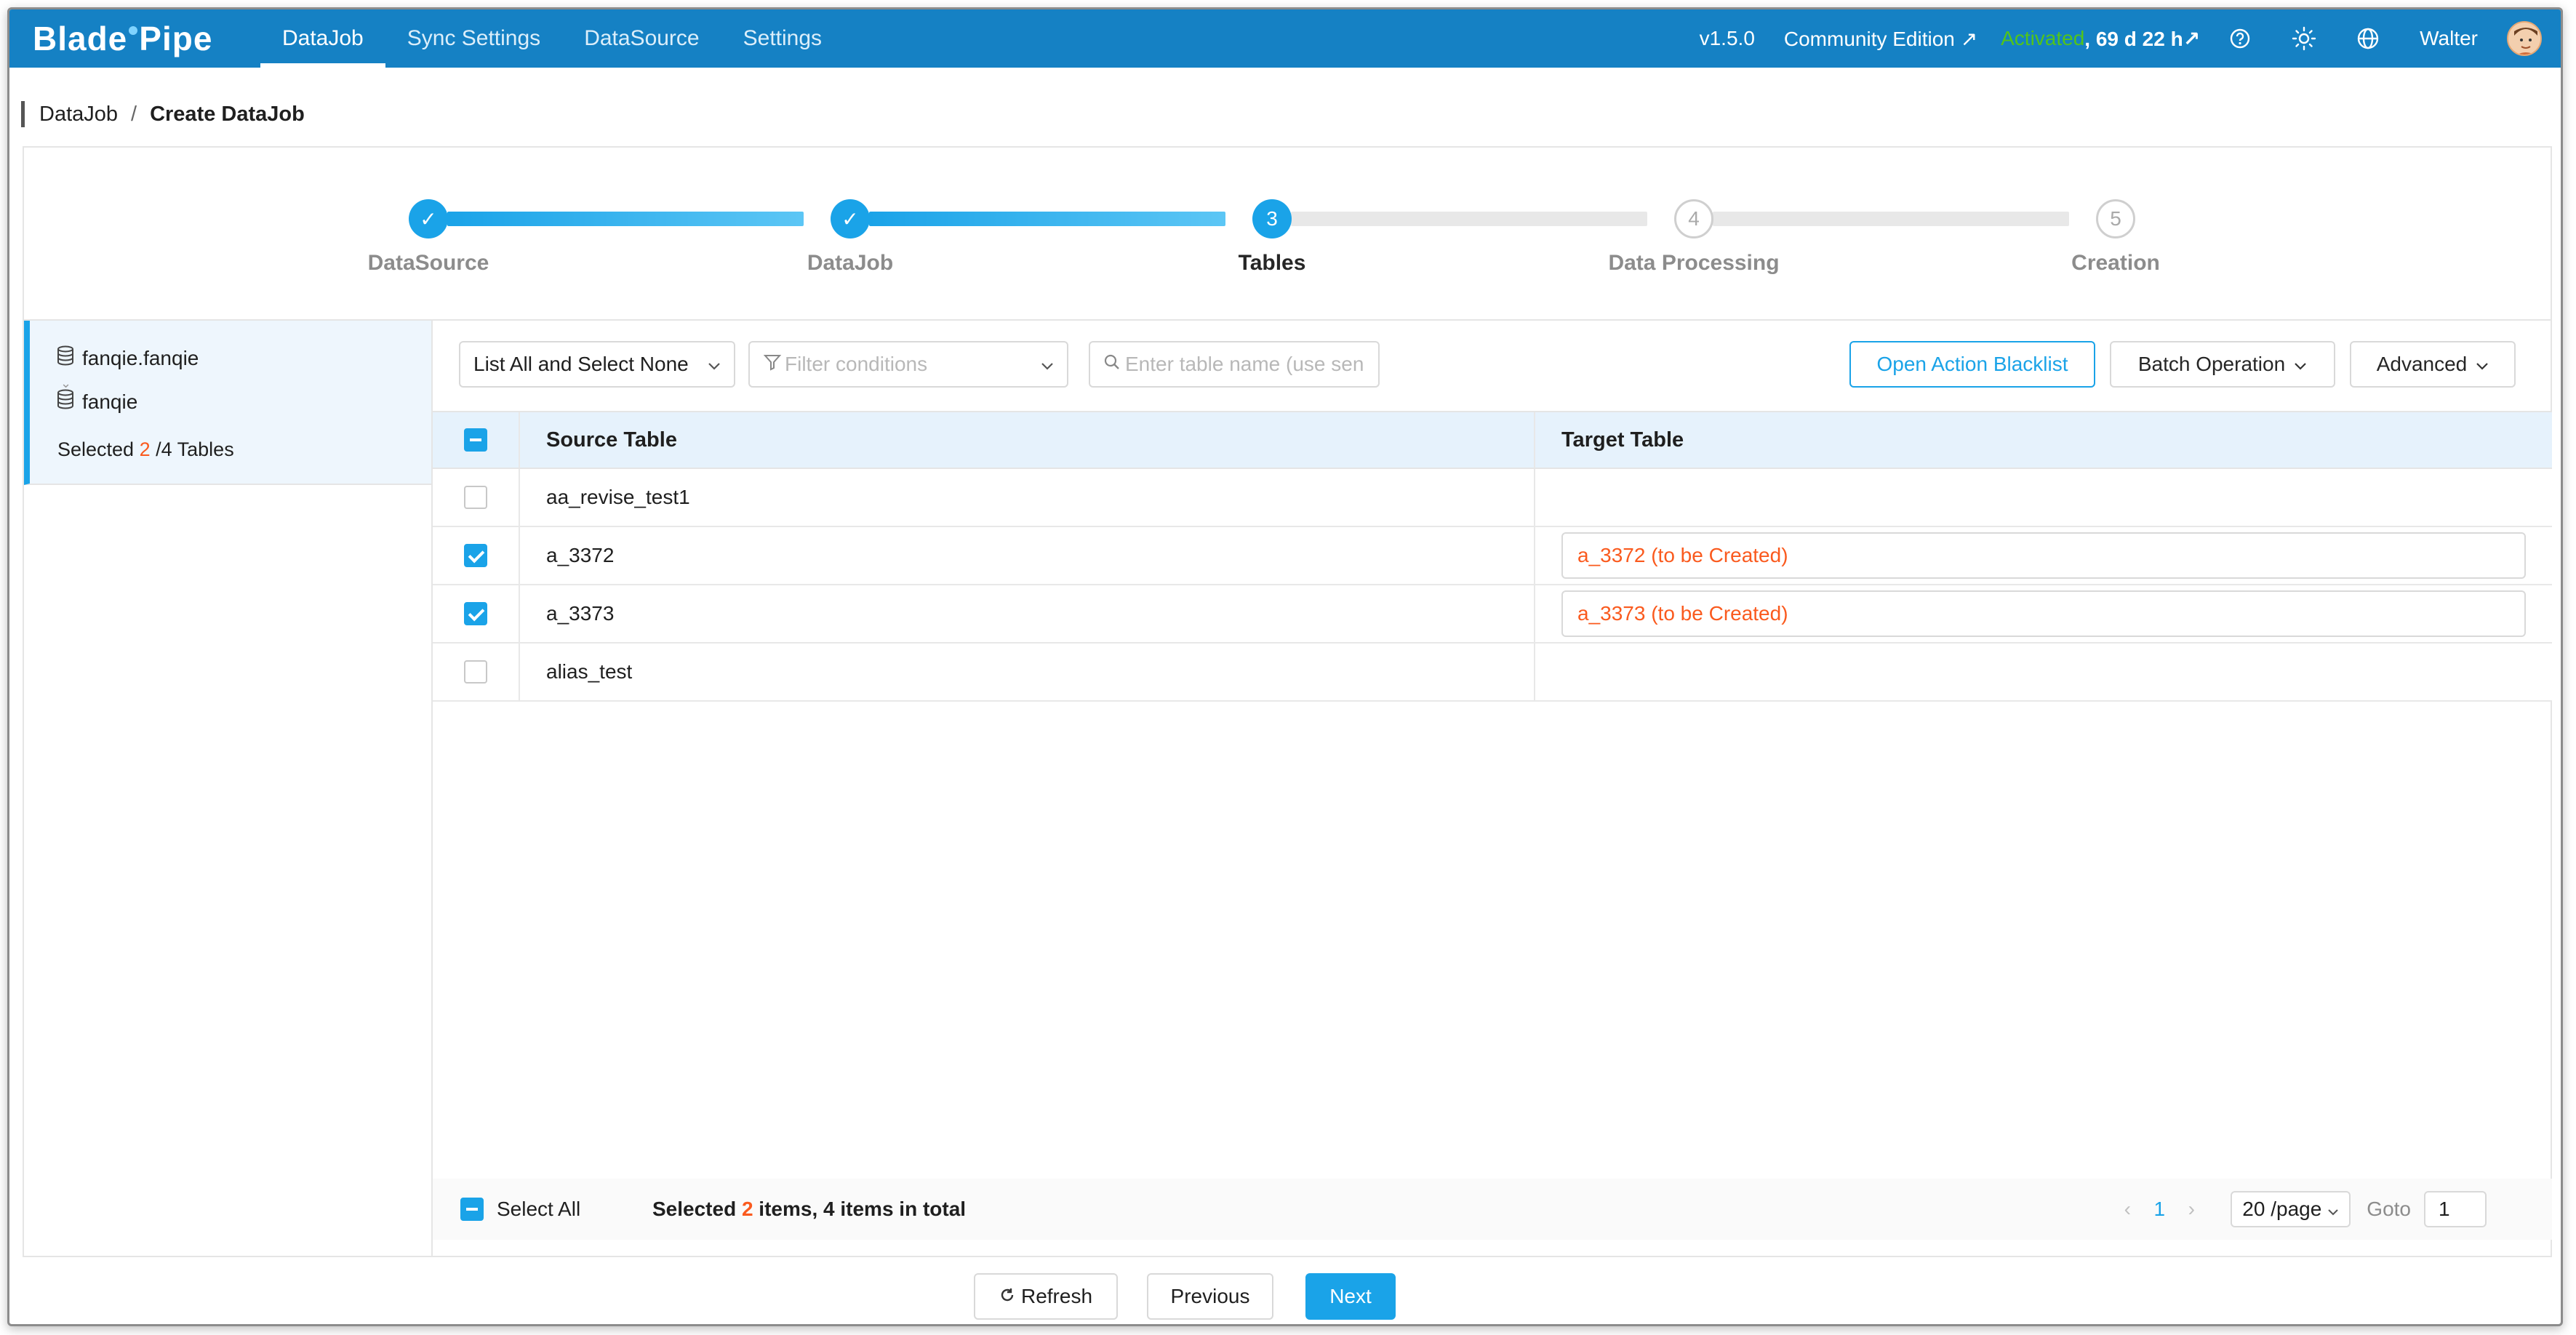  I want to click on source-table-cell: a_3372, so click(1027, 555).